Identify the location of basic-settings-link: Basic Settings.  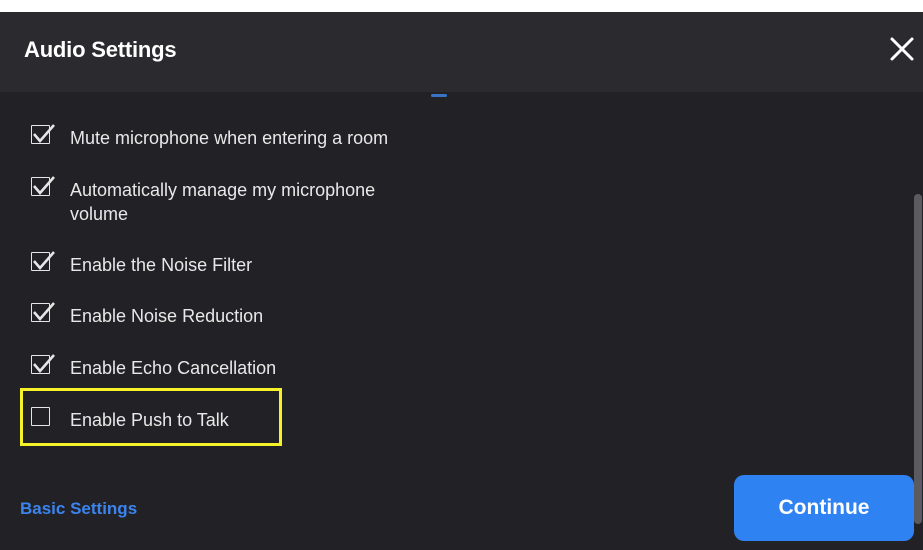
(78, 509).